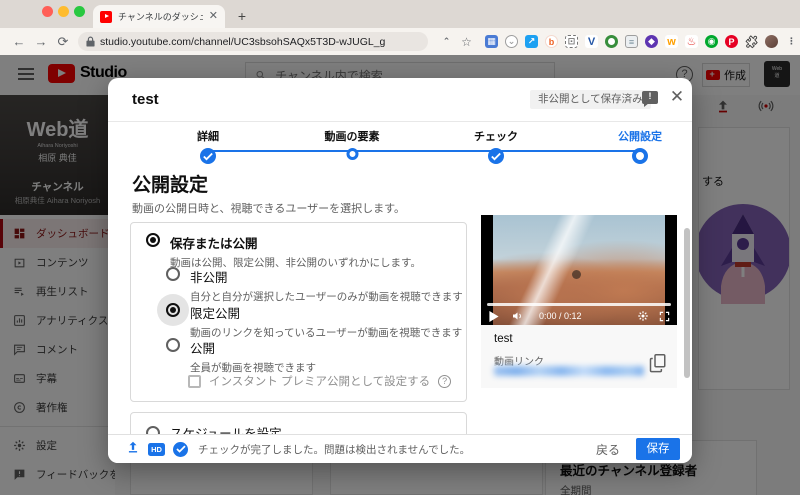  I want to click on progress-bar, so click(579, 304).